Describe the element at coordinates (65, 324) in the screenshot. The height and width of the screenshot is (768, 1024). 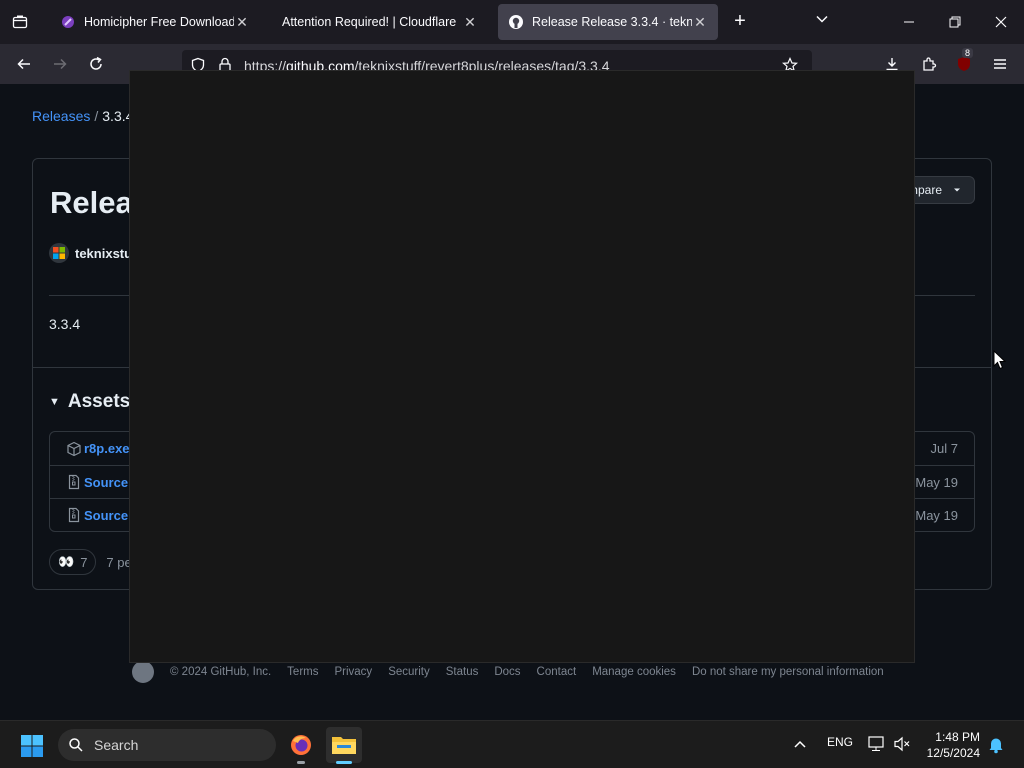
I see `release-body-text: 3.3.4` at that location.